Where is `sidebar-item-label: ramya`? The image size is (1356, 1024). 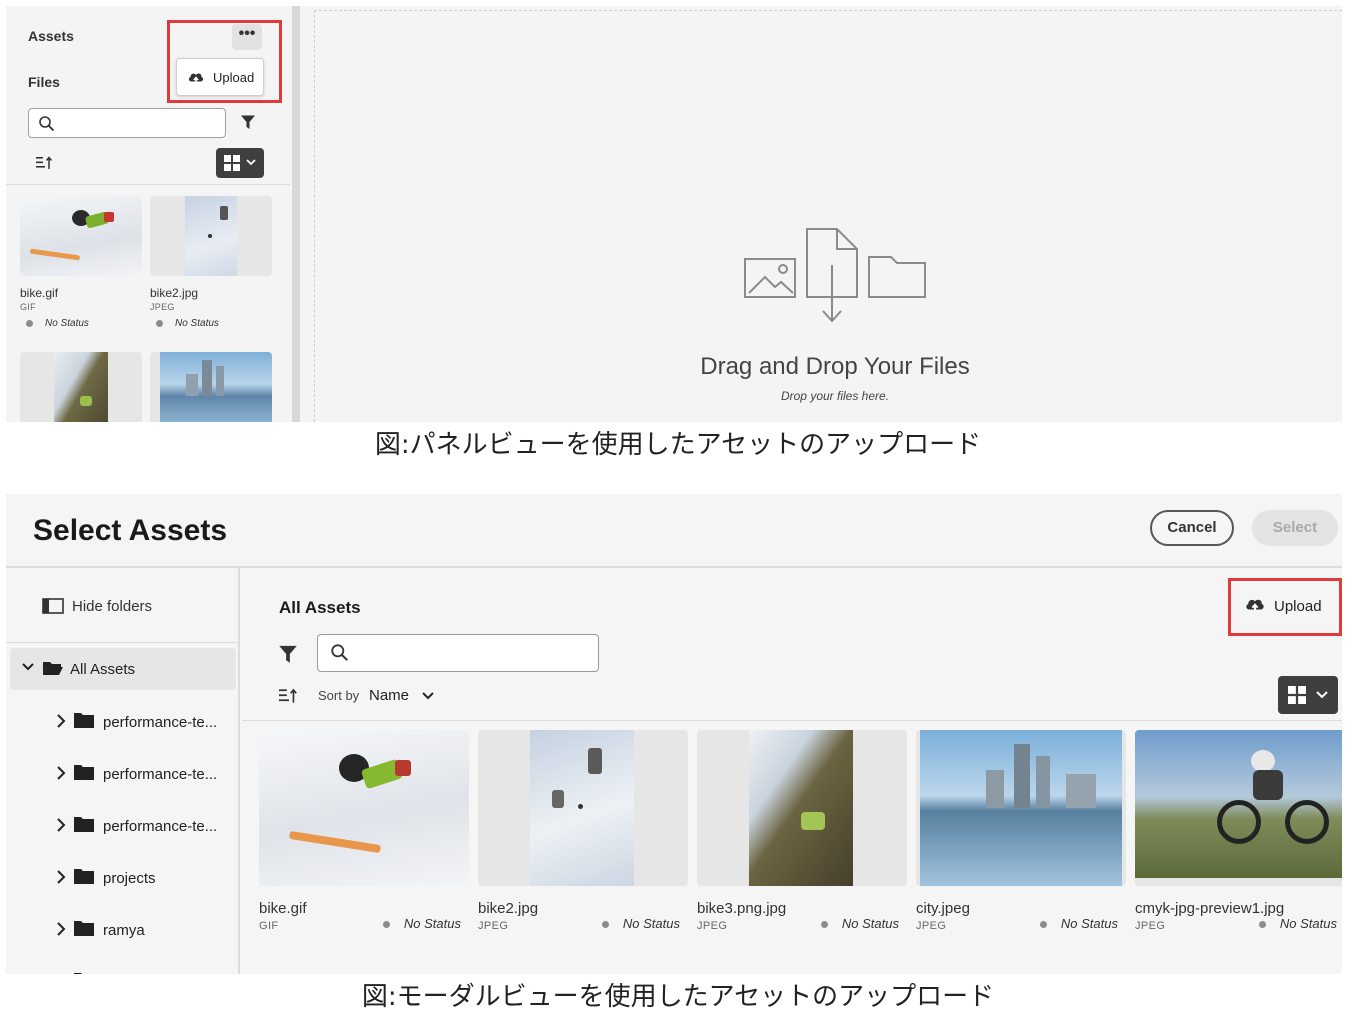 sidebar-item-label: ramya is located at coordinates (124, 930).